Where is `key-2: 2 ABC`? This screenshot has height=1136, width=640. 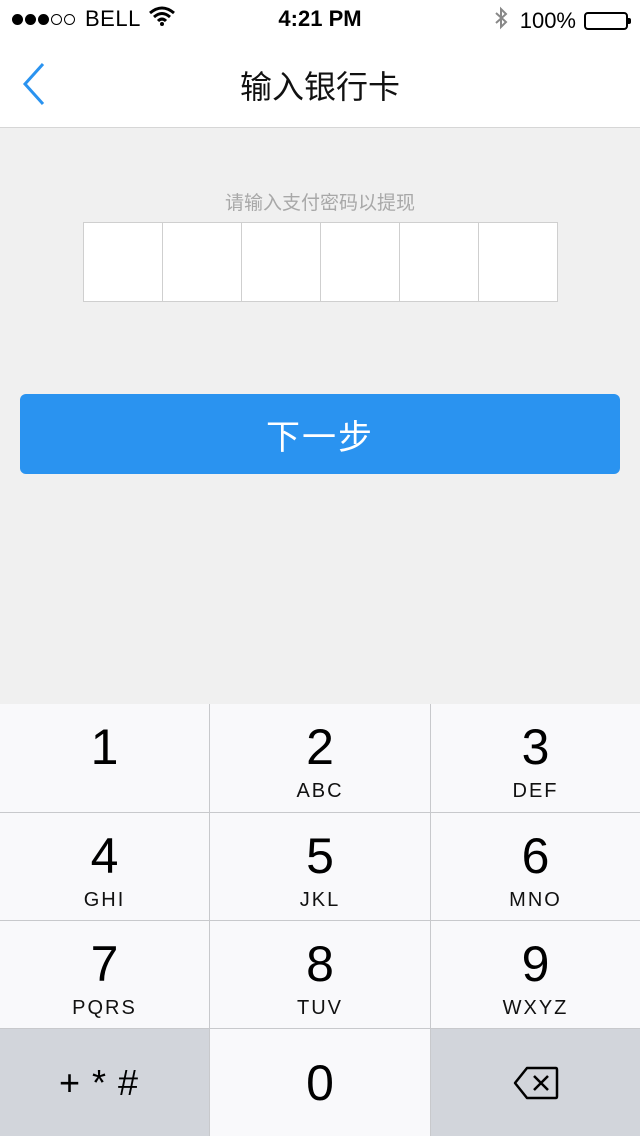
key-2: 2 ABC is located at coordinates (320, 758).